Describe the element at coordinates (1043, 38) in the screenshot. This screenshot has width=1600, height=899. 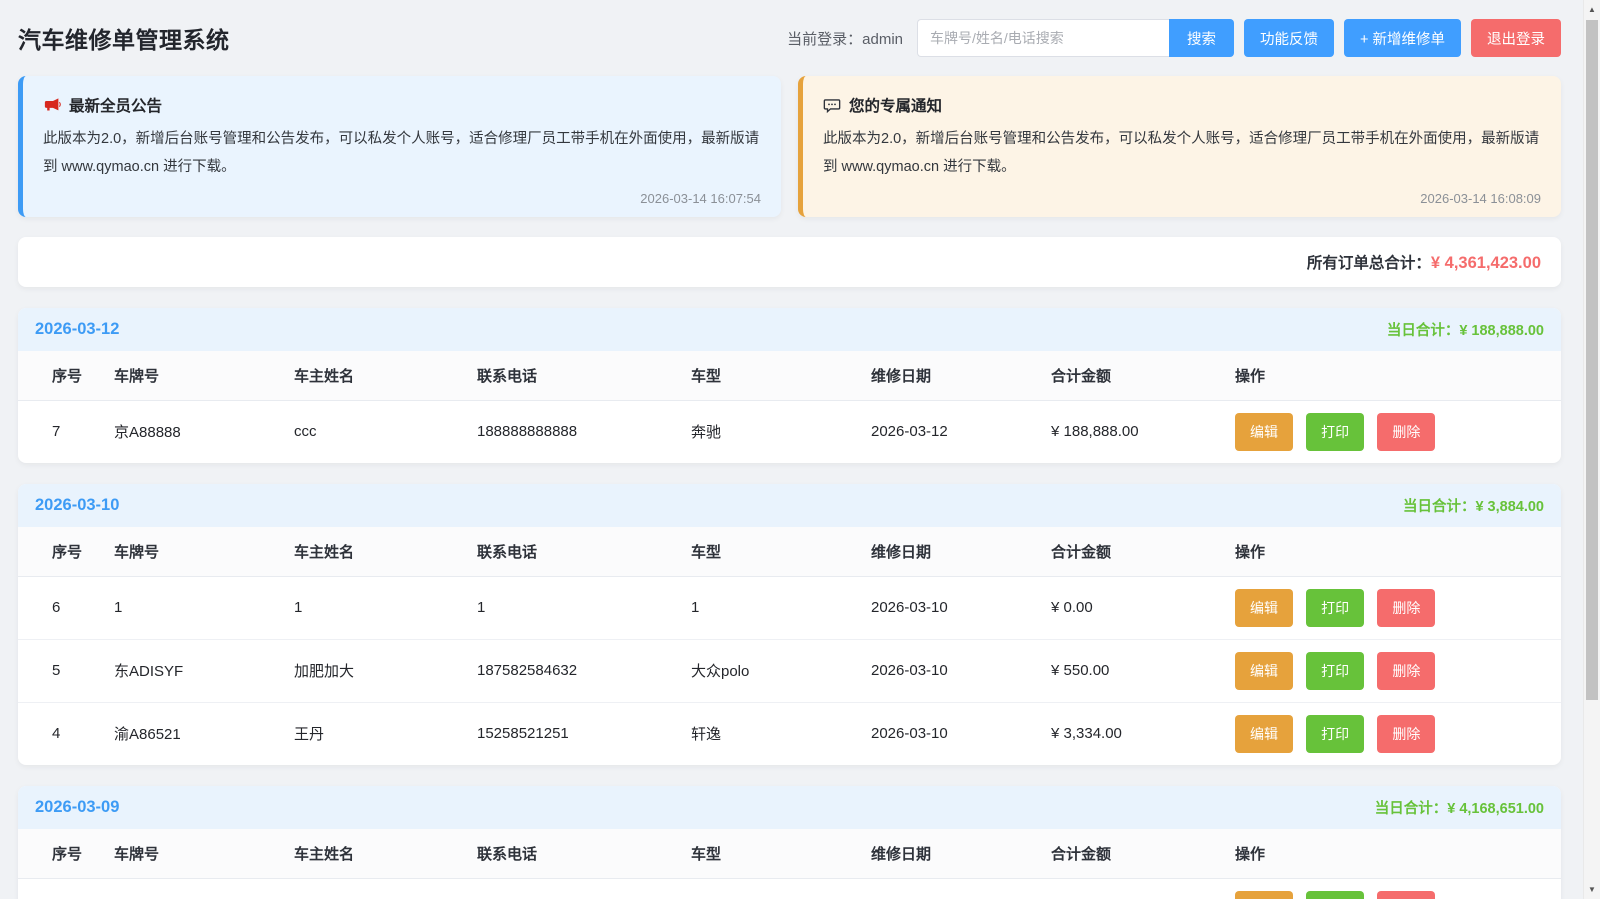
I see `search-input` at that location.